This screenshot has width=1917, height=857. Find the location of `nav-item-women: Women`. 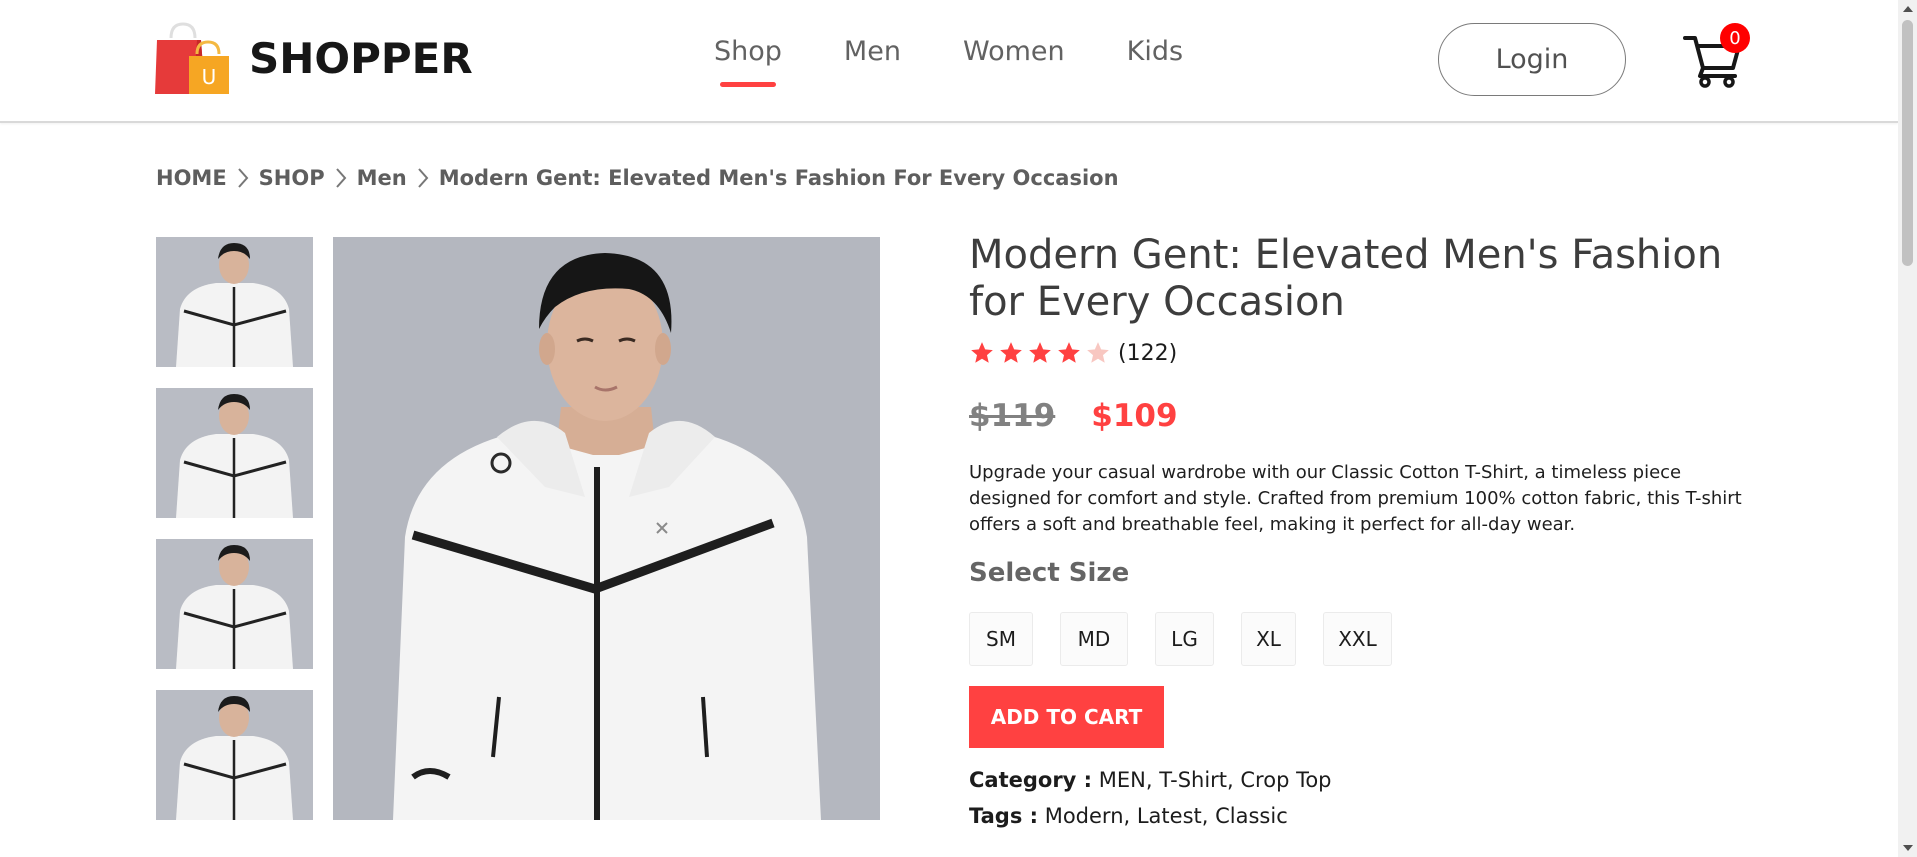

nav-item-women: Women is located at coordinates (1014, 51).